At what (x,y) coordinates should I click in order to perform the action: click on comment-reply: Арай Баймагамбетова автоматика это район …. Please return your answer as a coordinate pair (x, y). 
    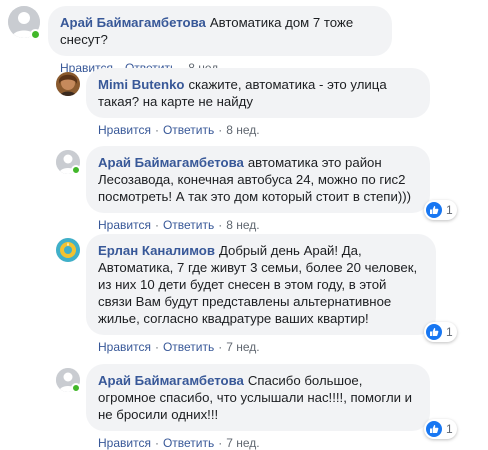
    Looking at the image, I should click on (243, 189).